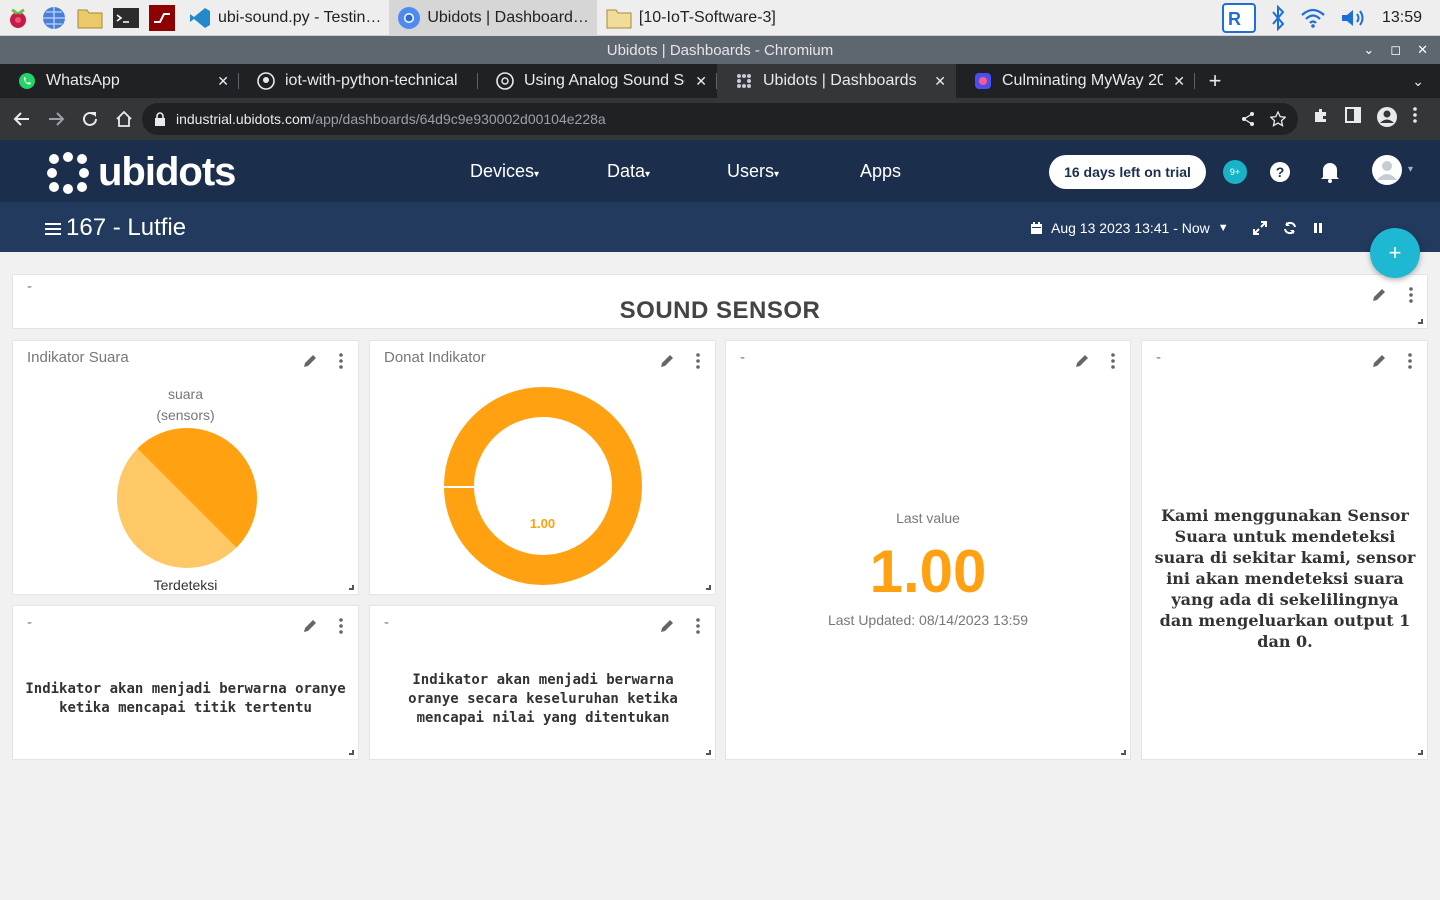 Image resolution: width=1440 pixels, height=900 pixels. Describe the element at coordinates (840, 80) in the screenshot. I see `tab-label: Ubidots | Dashboards` at that location.